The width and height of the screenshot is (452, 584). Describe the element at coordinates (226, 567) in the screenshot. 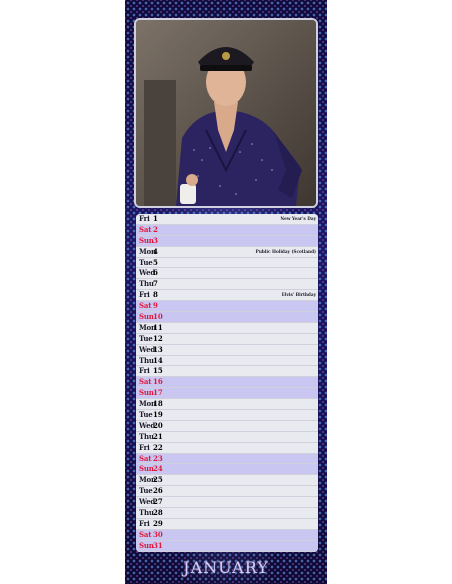

I see `month-title: JANUARY` at that location.